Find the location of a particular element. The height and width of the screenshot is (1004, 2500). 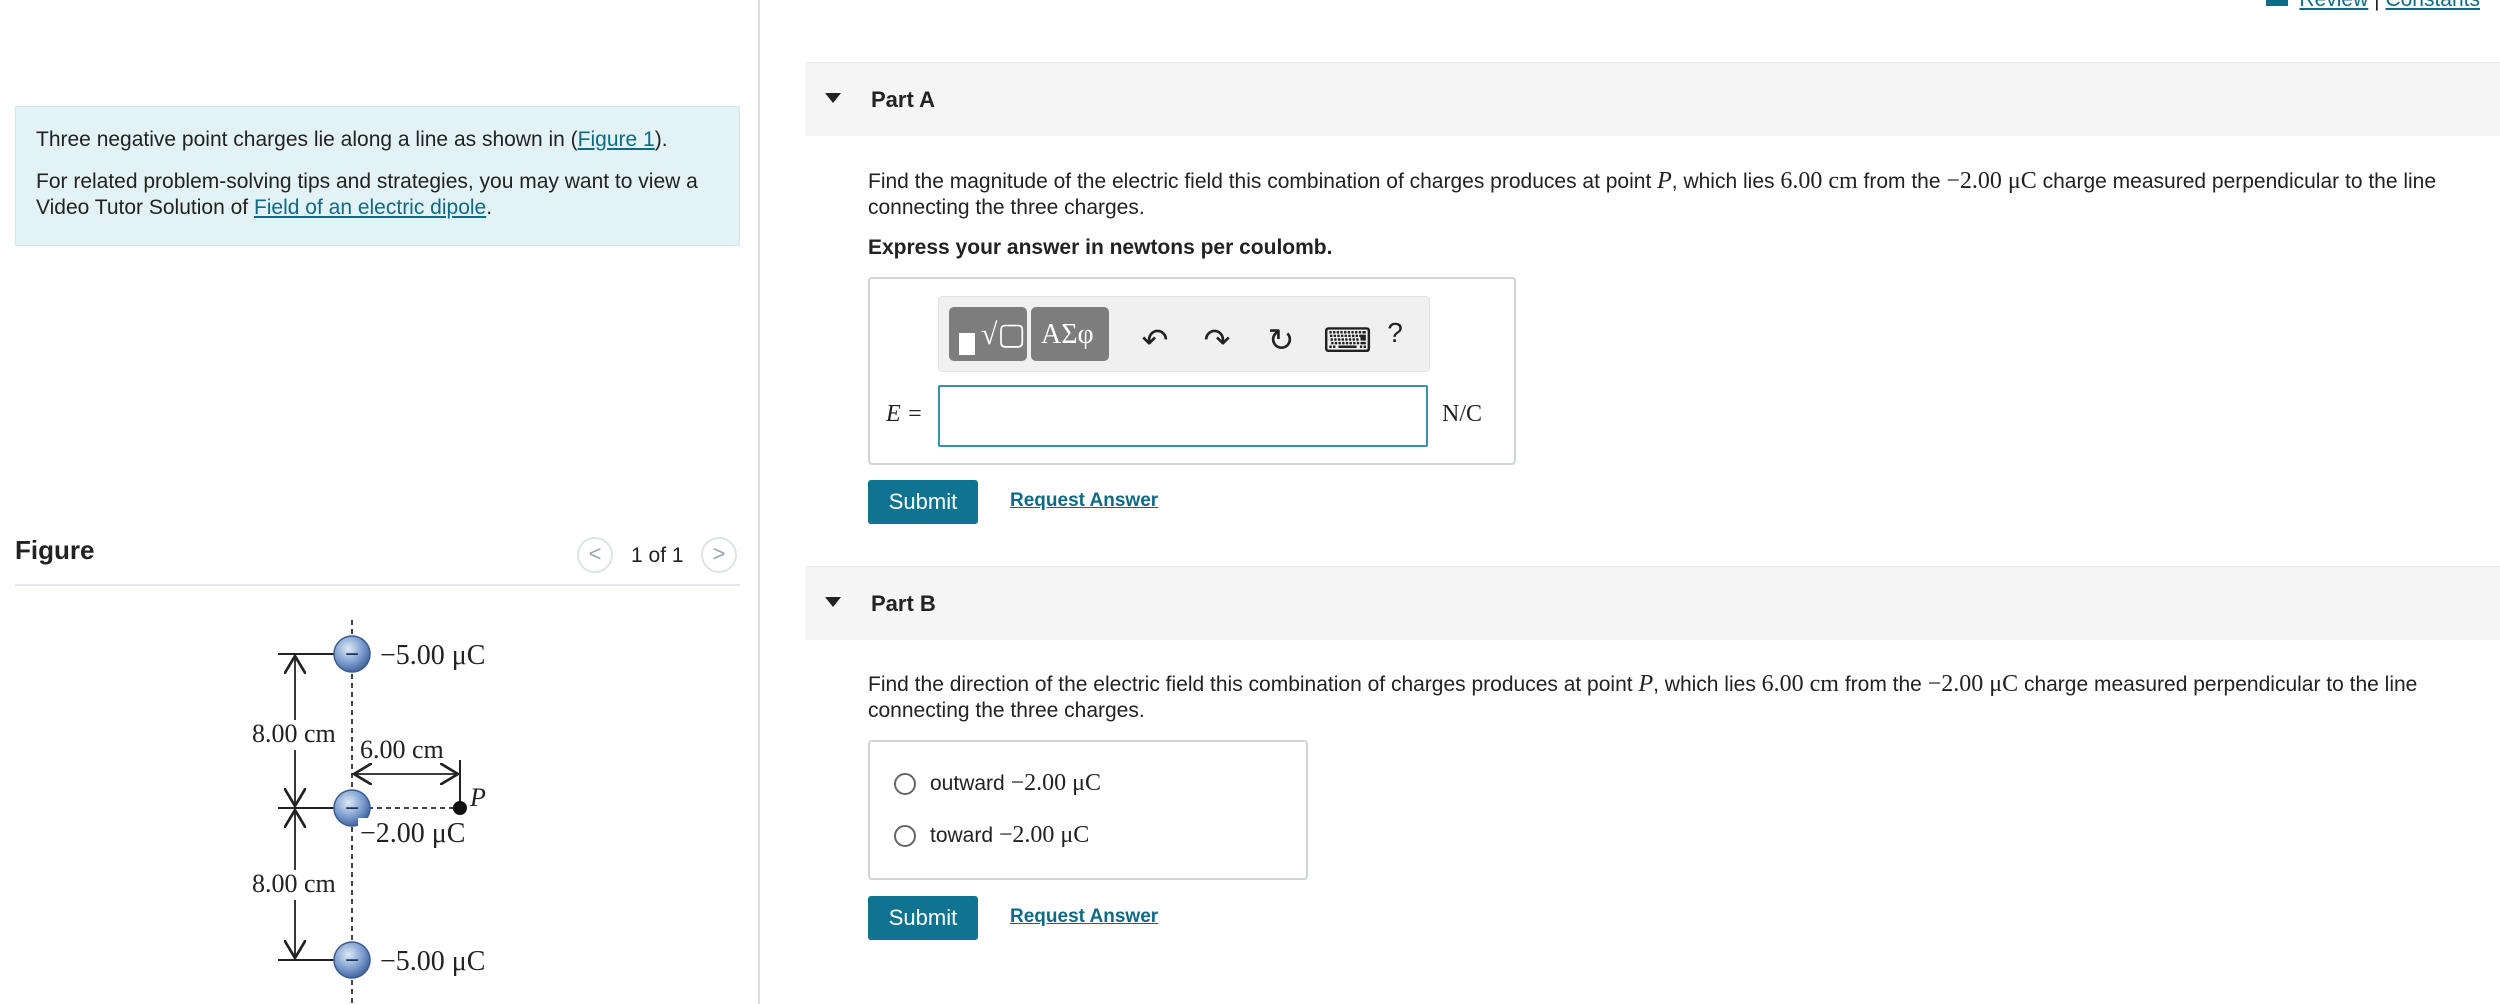

reset-icon: ↻ is located at coordinates (1281, 340).